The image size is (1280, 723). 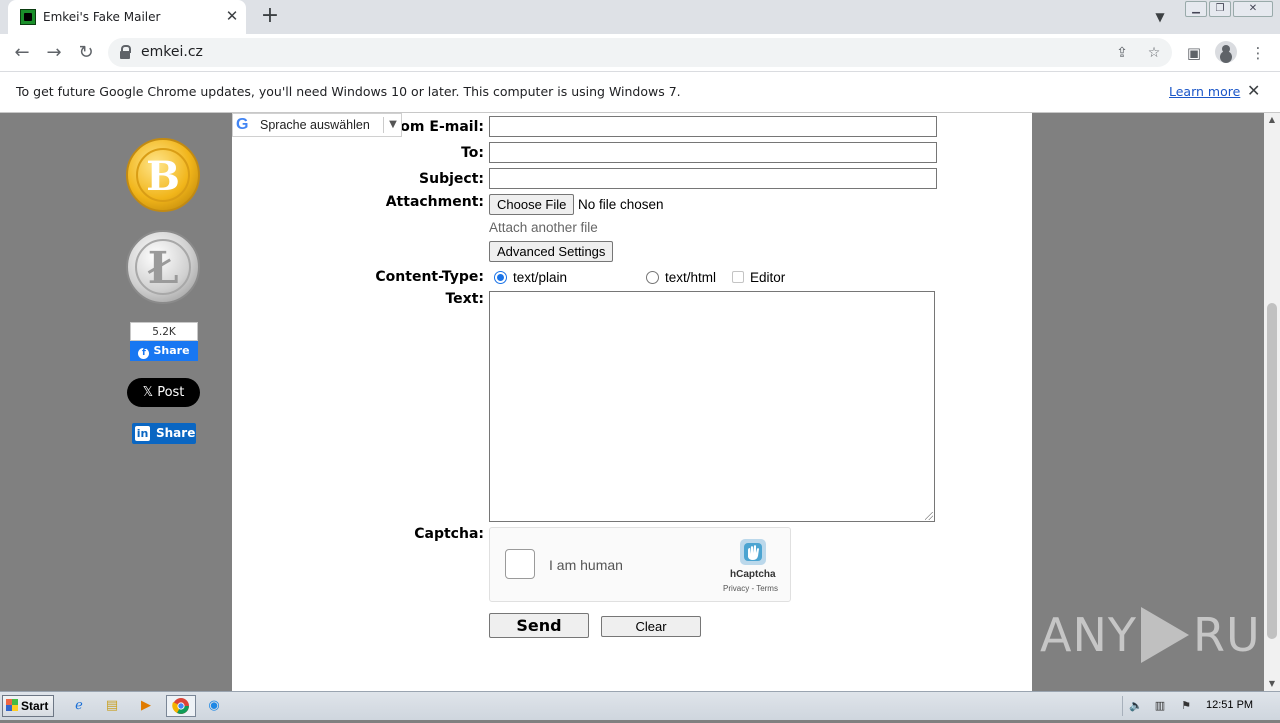 I want to click on system-tray, so click(x=1124, y=706).